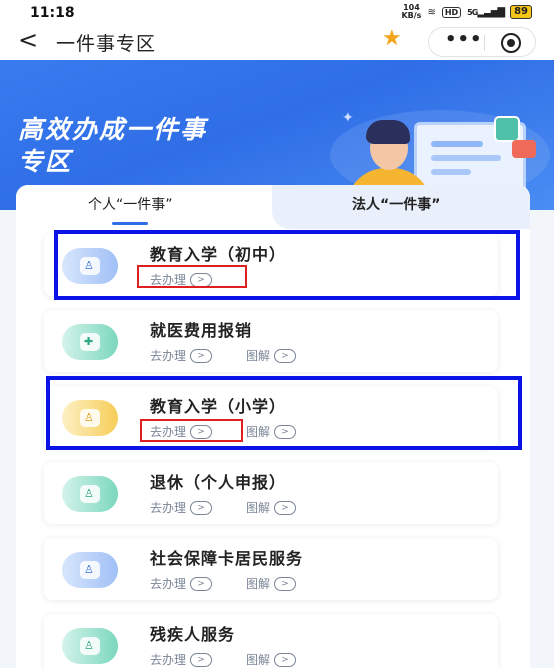 This screenshot has height=668, width=554. What do you see at coordinates (348, 118) in the screenshot?
I see `sparkle-icon: ✦` at bounding box center [348, 118].